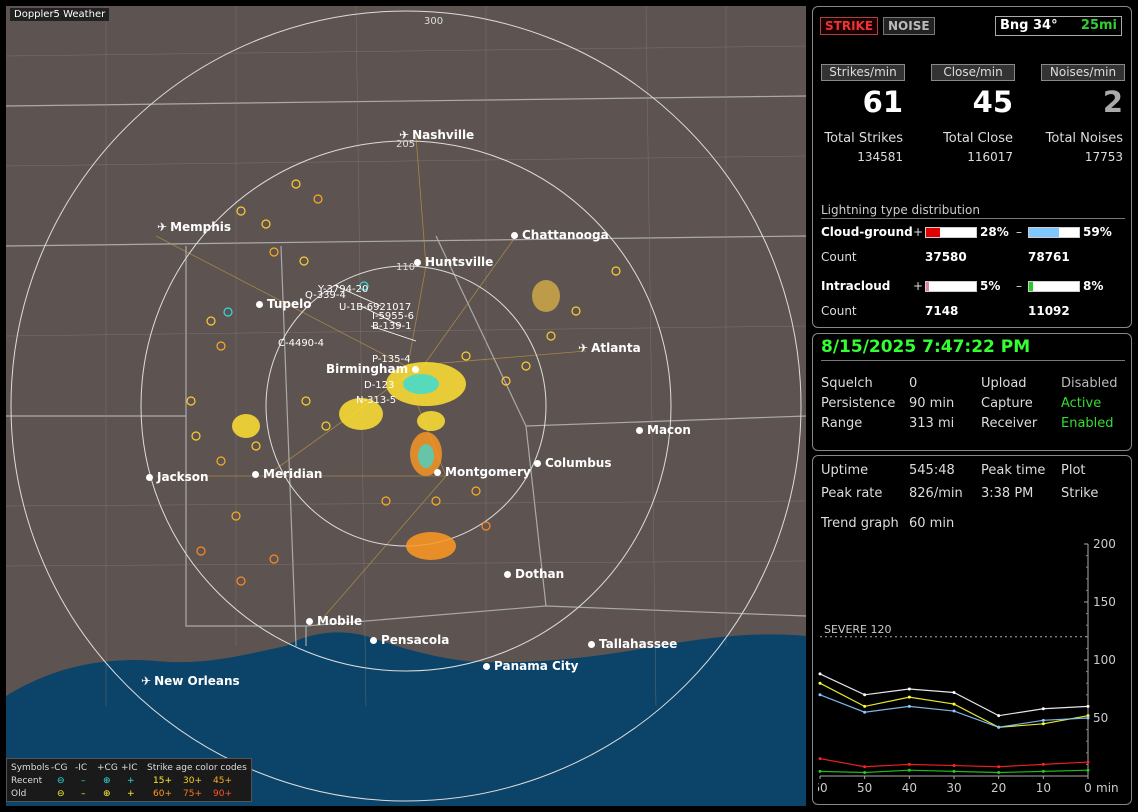 The height and width of the screenshot is (812, 1138). What do you see at coordinates (129, 767) in the screenshot?
I see `legend-pos-ic-label: +IC` at bounding box center [129, 767].